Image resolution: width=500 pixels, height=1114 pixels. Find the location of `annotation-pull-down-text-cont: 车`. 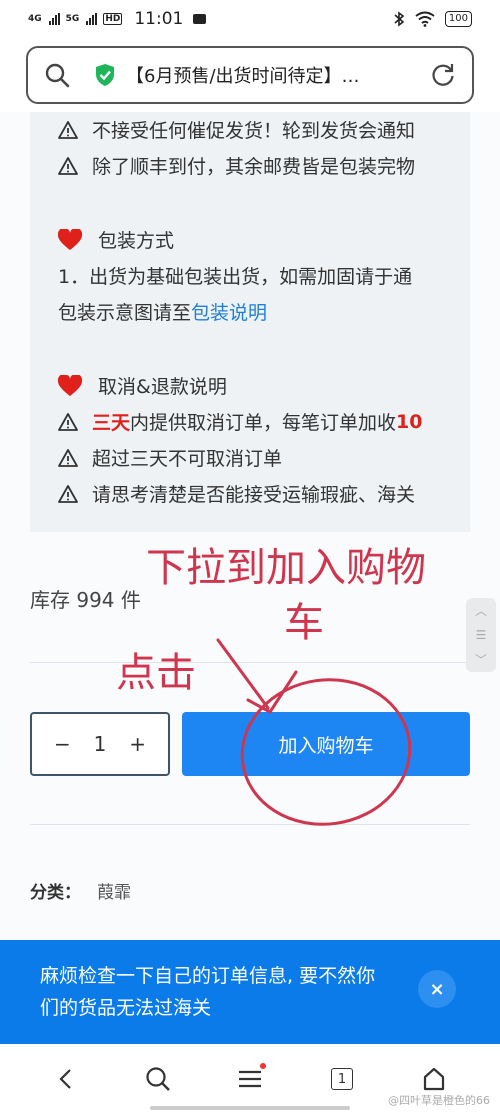

annotation-pull-down-text-cont: 车 is located at coordinates (304, 623).